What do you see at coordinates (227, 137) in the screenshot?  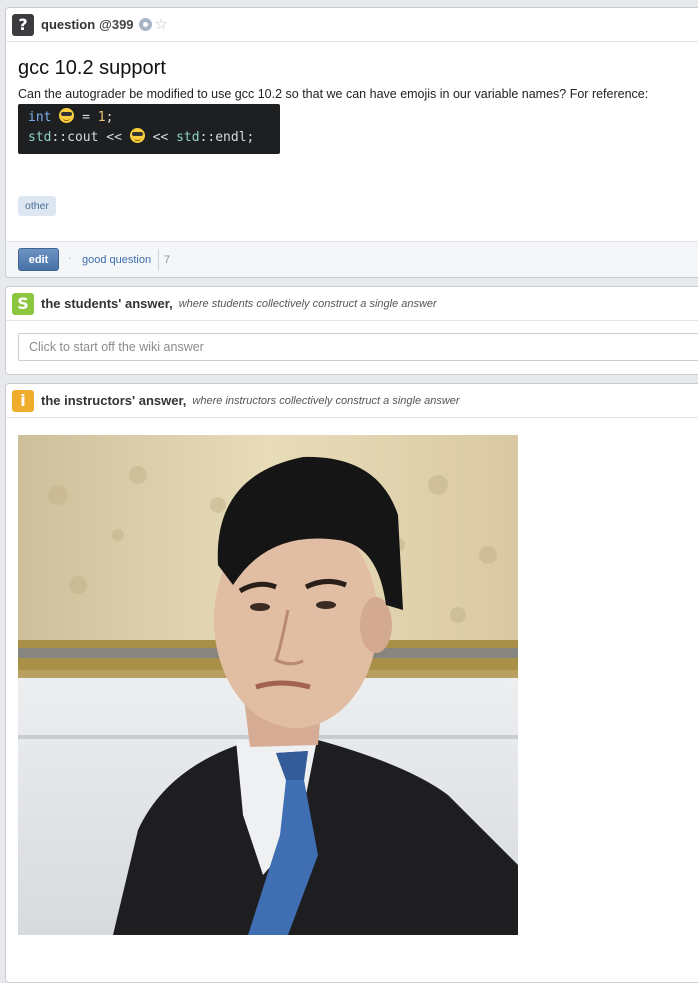 I see `code-text: ::endl;` at bounding box center [227, 137].